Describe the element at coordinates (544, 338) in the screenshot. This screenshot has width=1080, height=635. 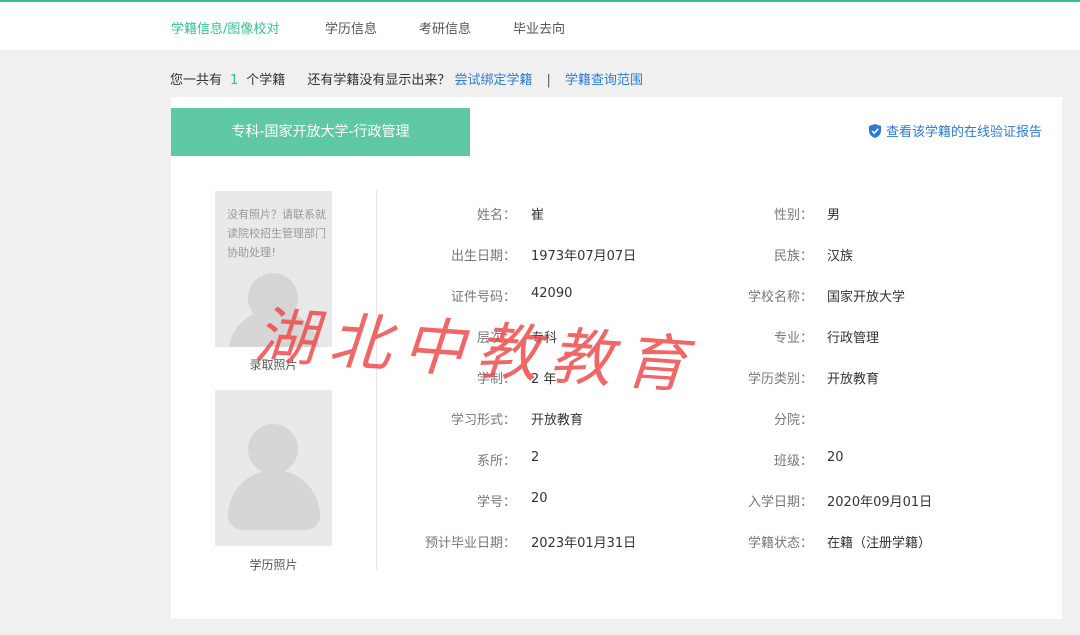
I see `field-value-level: 专科` at that location.